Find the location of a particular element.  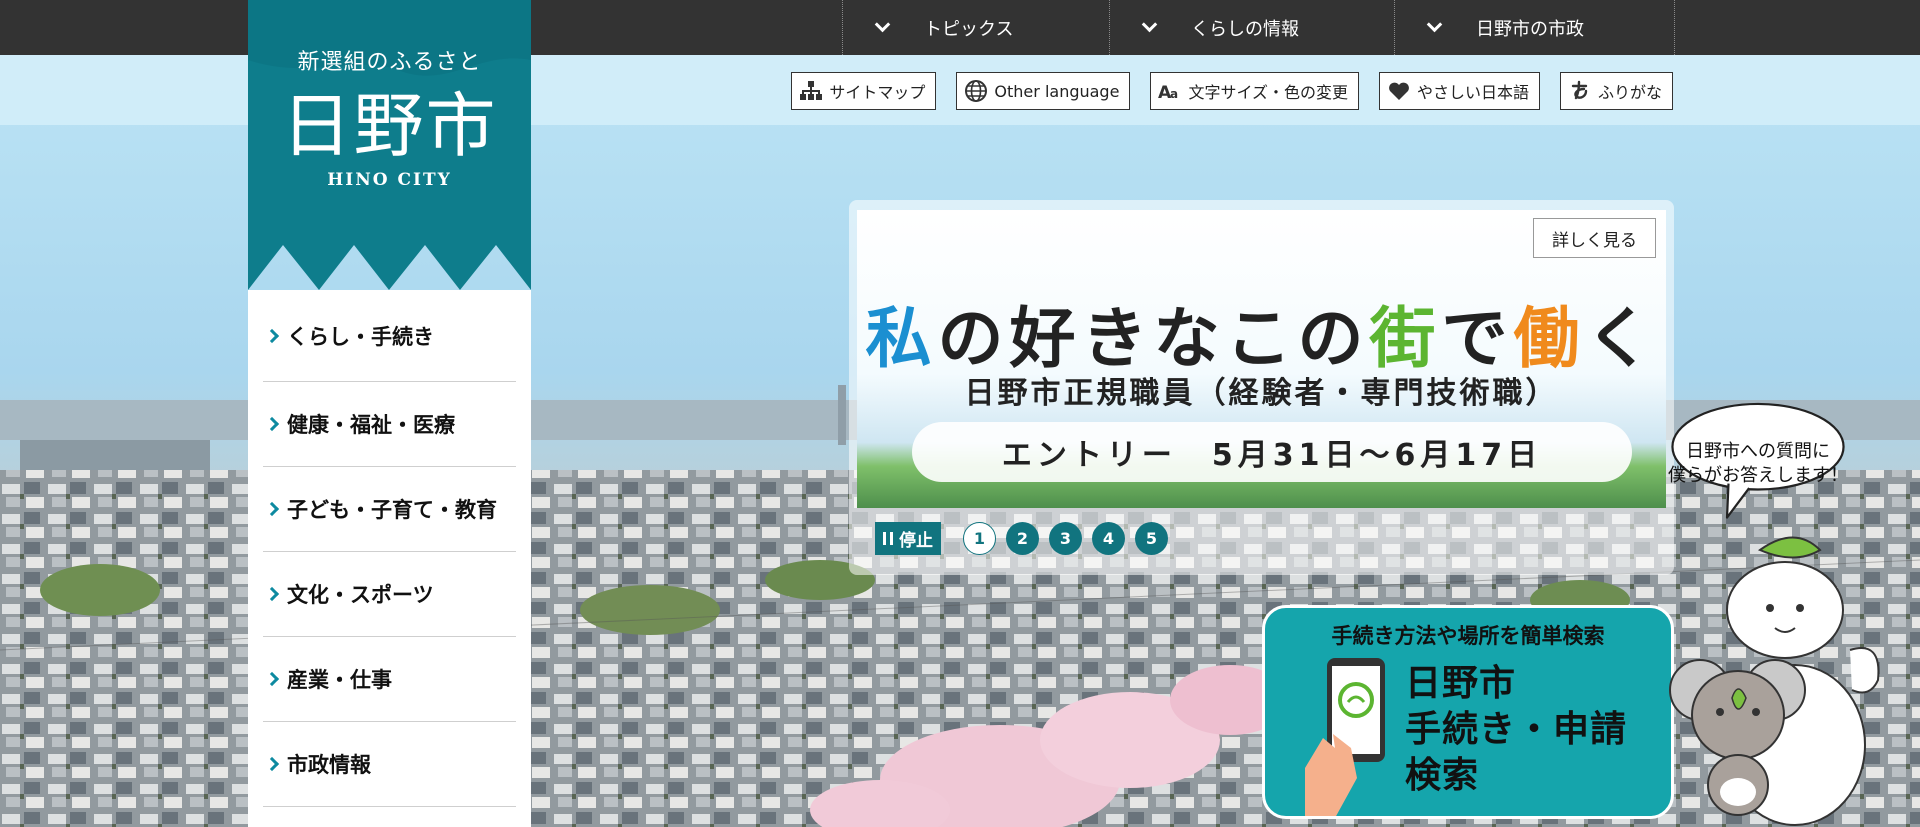

carousel-dot-1: 1 is located at coordinates (979, 538).